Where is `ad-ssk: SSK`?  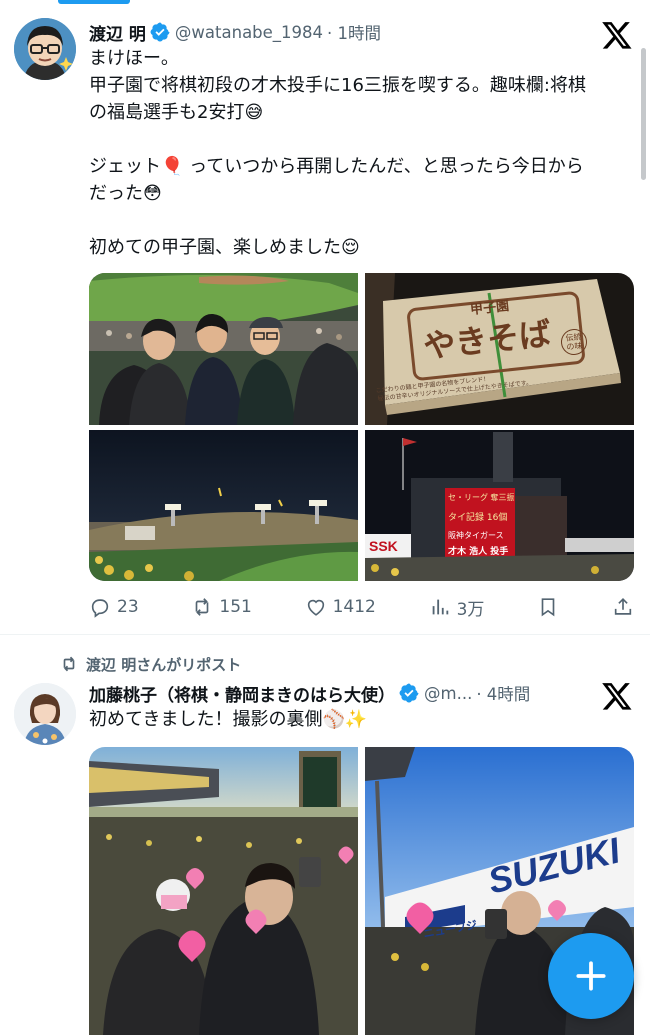 ad-ssk: SSK is located at coordinates (383, 546).